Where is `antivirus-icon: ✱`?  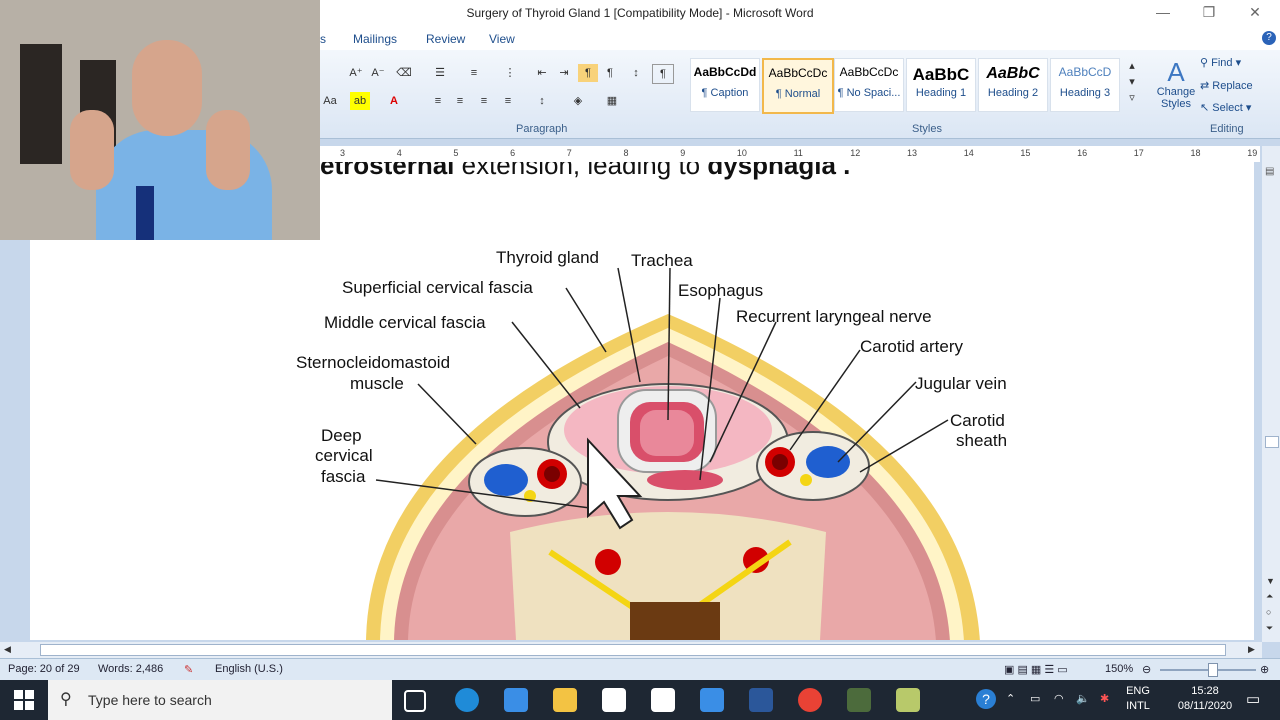
antivirus-icon: ✱ is located at coordinates (1104, 698).